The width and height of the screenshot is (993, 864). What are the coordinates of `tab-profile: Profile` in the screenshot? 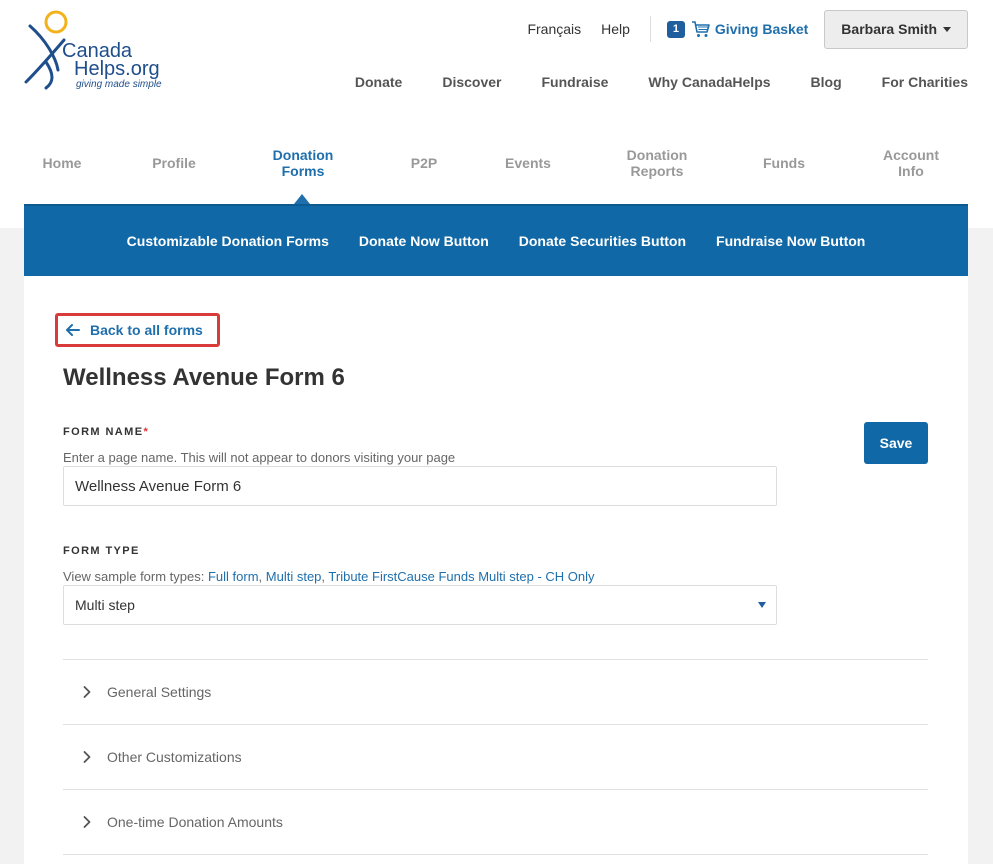 It's located at (174, 163).